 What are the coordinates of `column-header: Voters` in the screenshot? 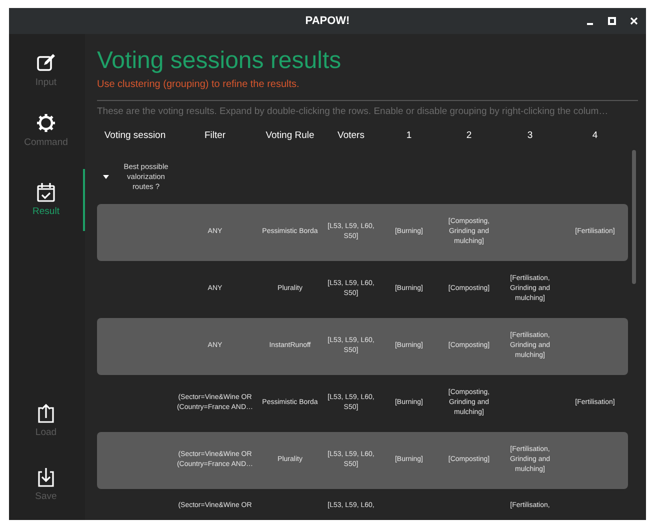 It's located at (351, 136).